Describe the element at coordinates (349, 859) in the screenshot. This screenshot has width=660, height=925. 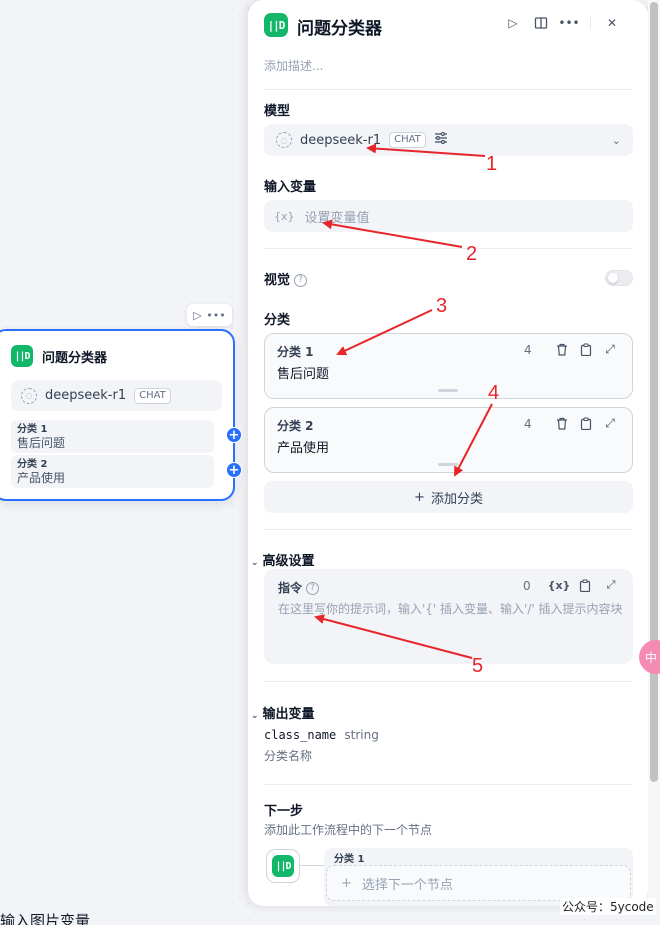
I see `next-class-name: 分类 1` at that location.